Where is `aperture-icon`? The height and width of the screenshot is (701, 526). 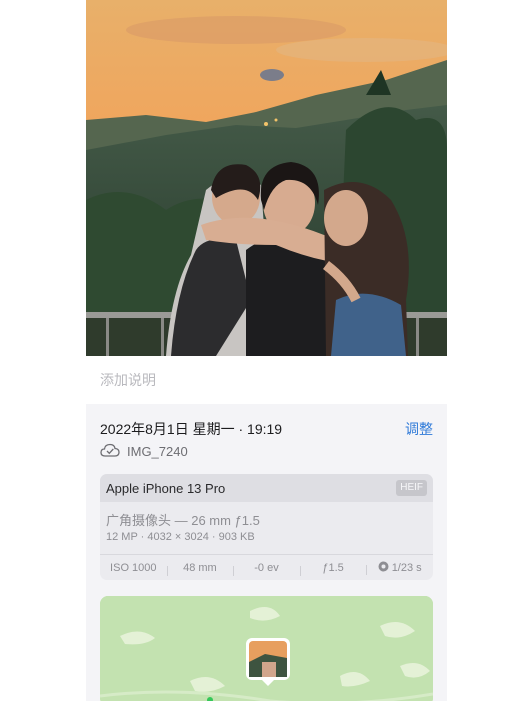
aperture-icon is located at coordinates (383, 568).